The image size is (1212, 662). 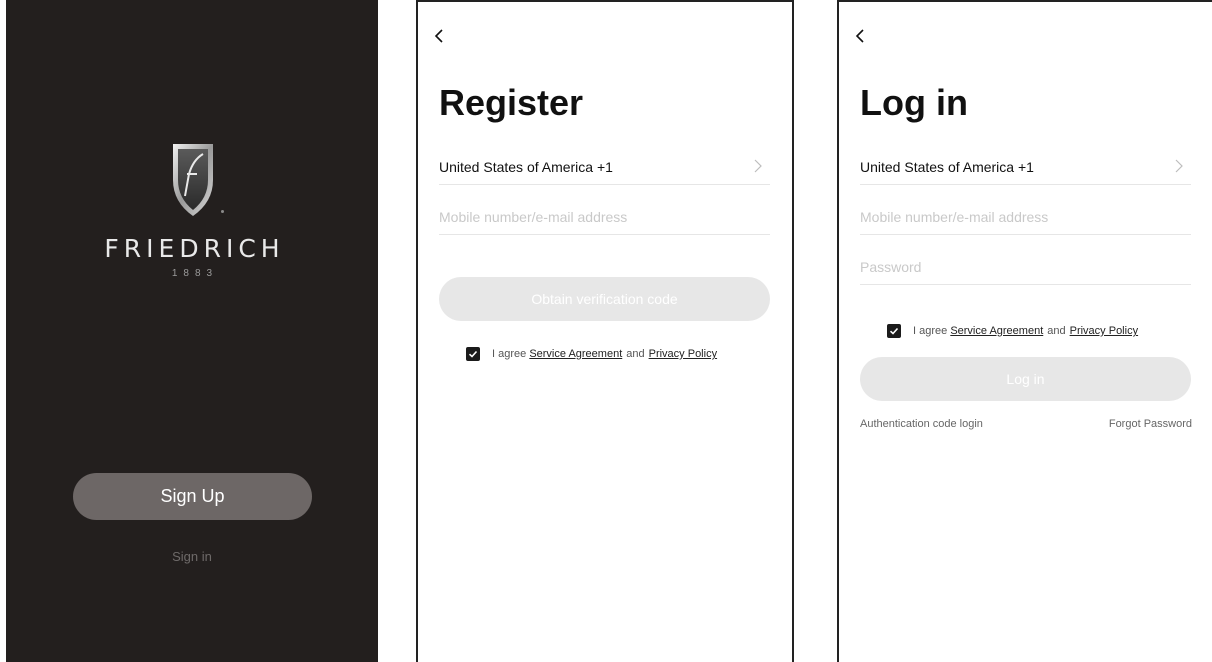 I want to click on log-in-button: Log in, so click(x=1025, y=379).